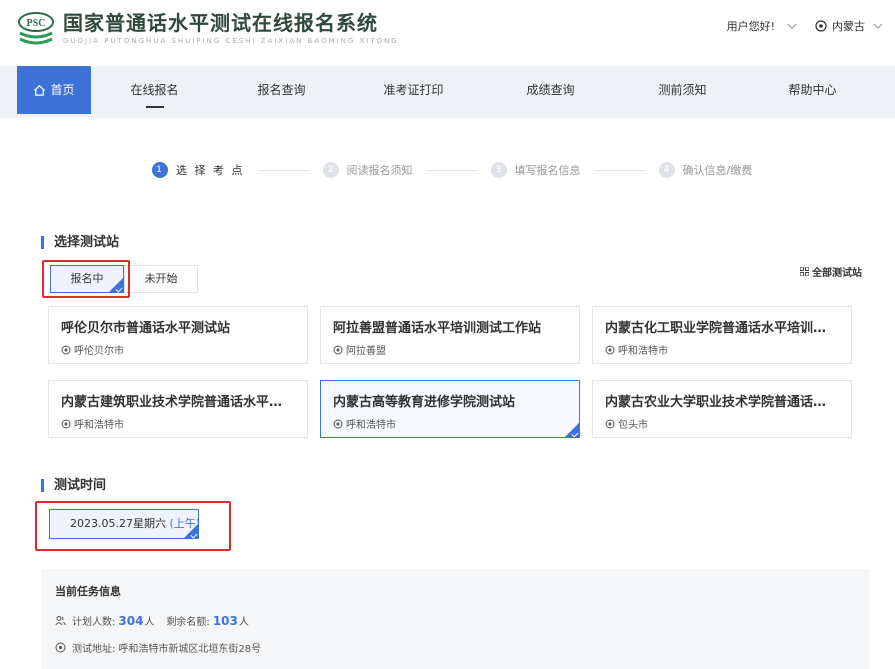  I want to click on nav-admission-ticket: 准考证打印, so click(413, 90).